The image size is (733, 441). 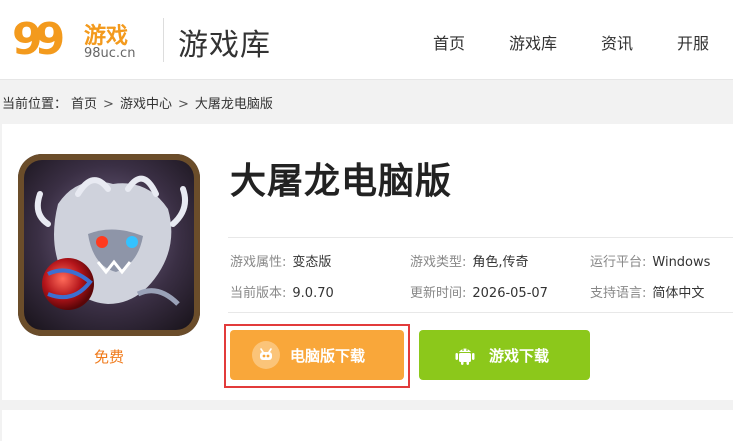 I want to click on breadcrumb-game-center: 游戏中心, so click(x=146, y=104).